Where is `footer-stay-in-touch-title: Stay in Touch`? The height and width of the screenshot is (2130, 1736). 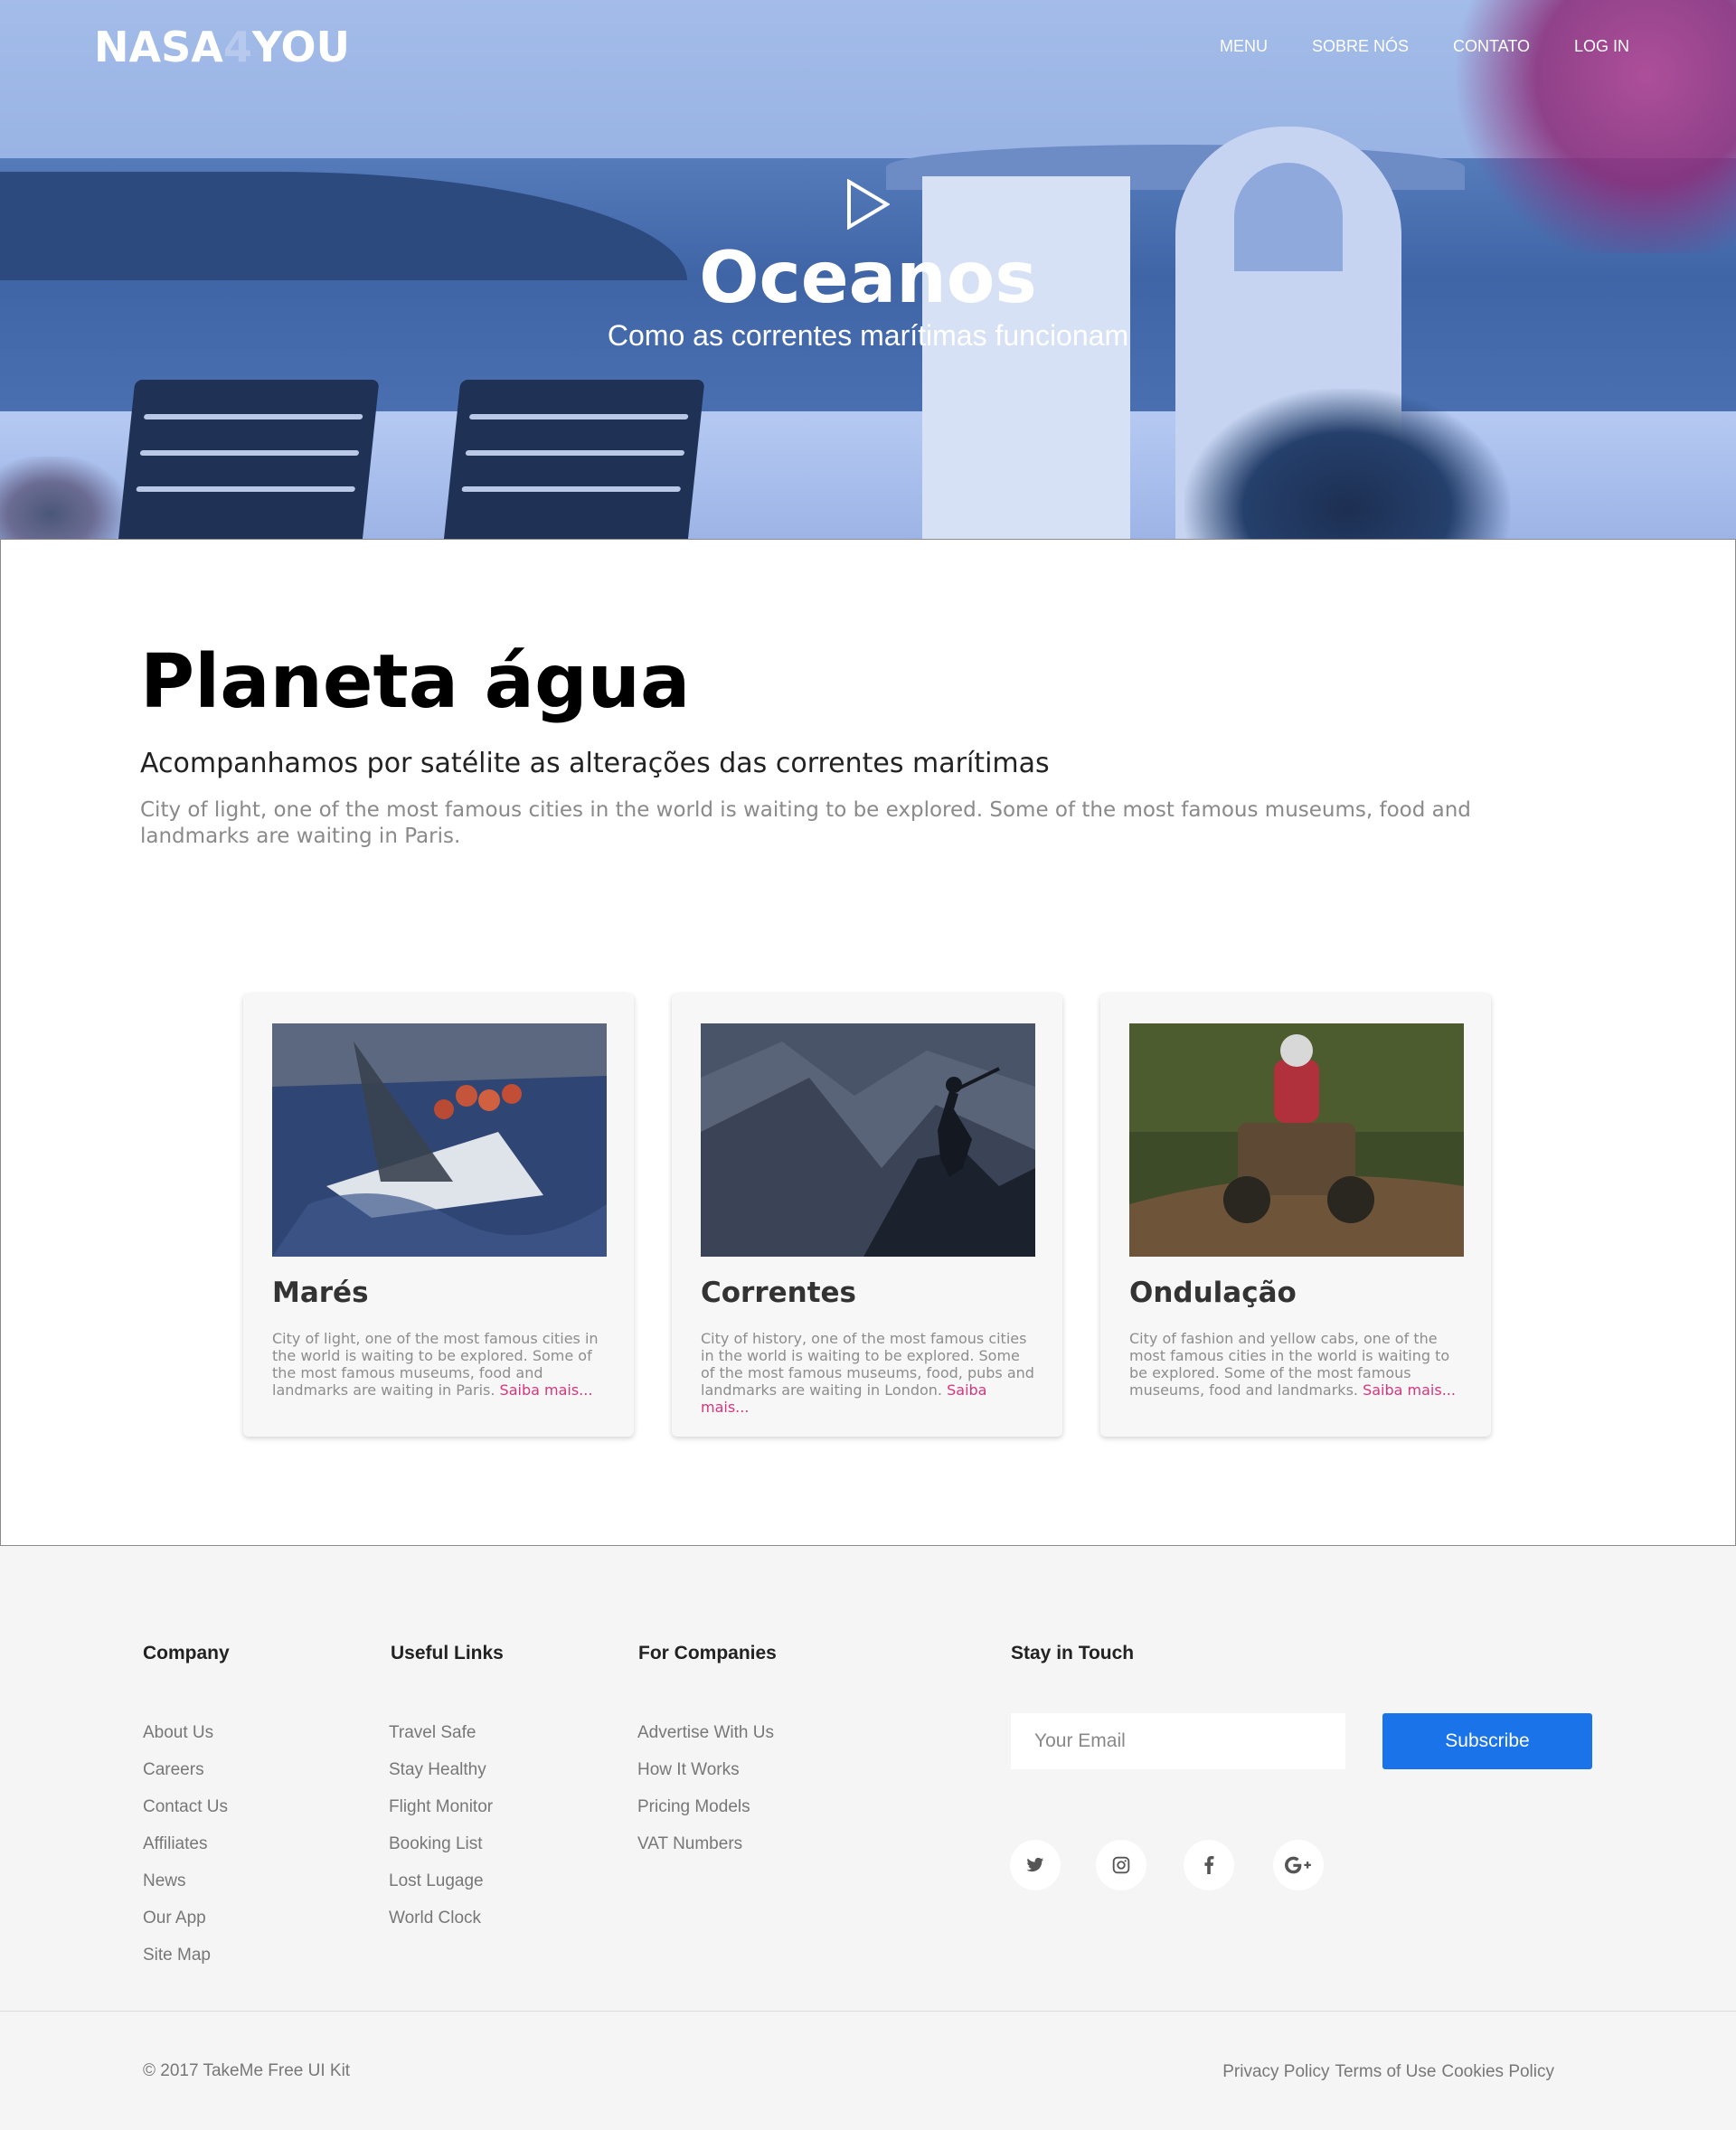 footer-stay-in-touch-title: Stay in Touch is located at coordinates (1073, 1653).